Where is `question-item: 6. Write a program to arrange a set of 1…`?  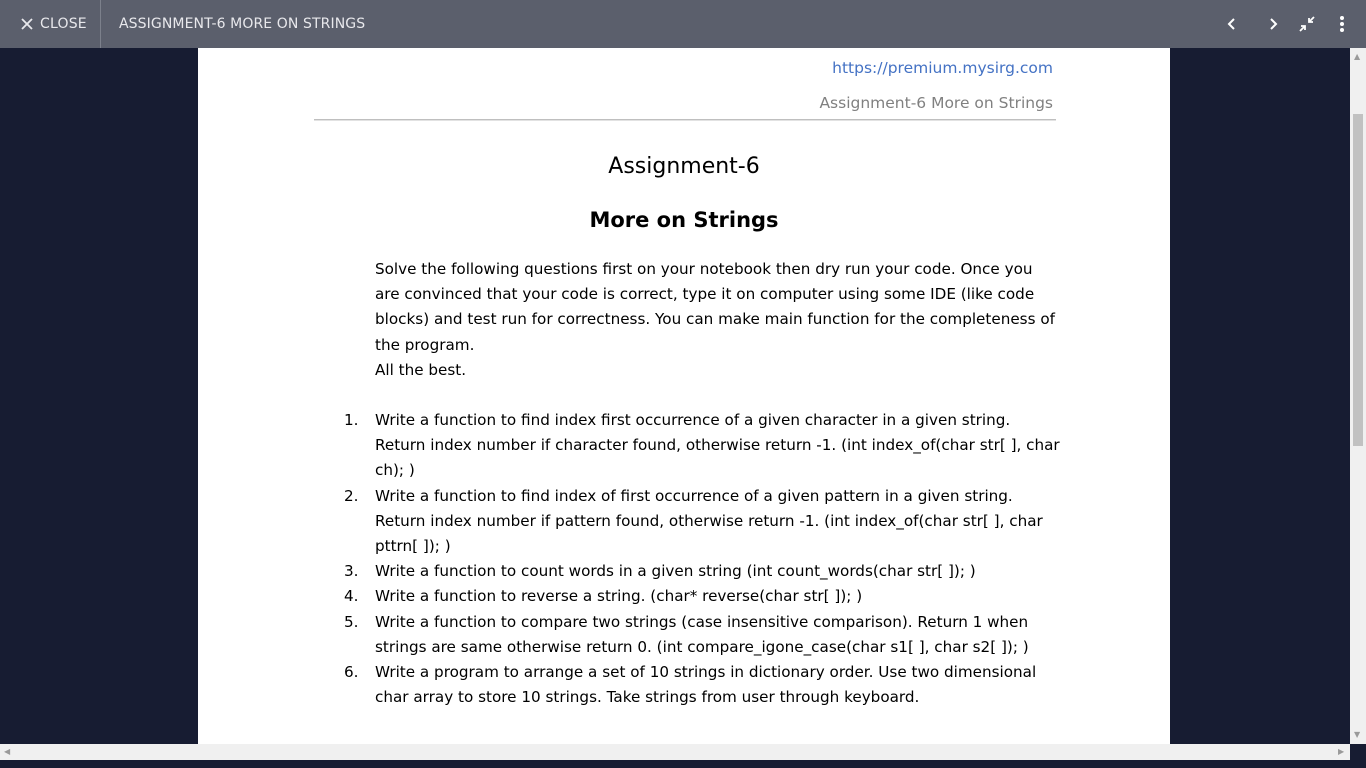 question-item: 6. Write a program to arrange a set of 1… is located at coordinates (704, 685).